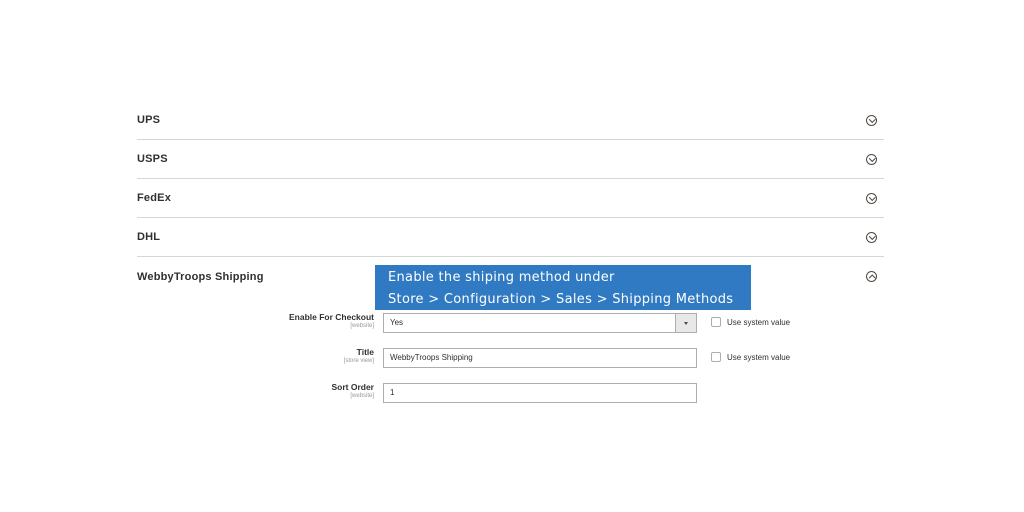  What do you see at coordinates (397, 322) in the screenshot?
I see `enable-for-checkout-value: Yes` at bounding box center [397, 322].